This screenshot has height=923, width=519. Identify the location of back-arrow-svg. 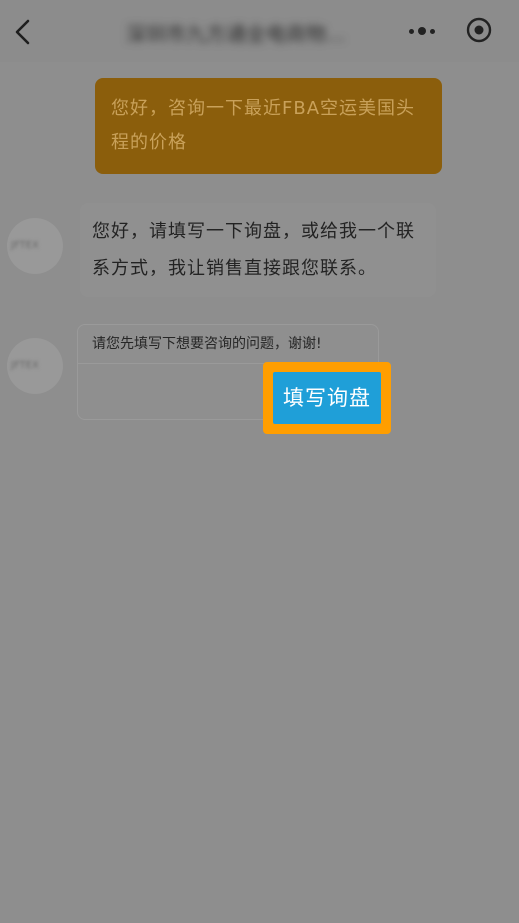
(22, 32).